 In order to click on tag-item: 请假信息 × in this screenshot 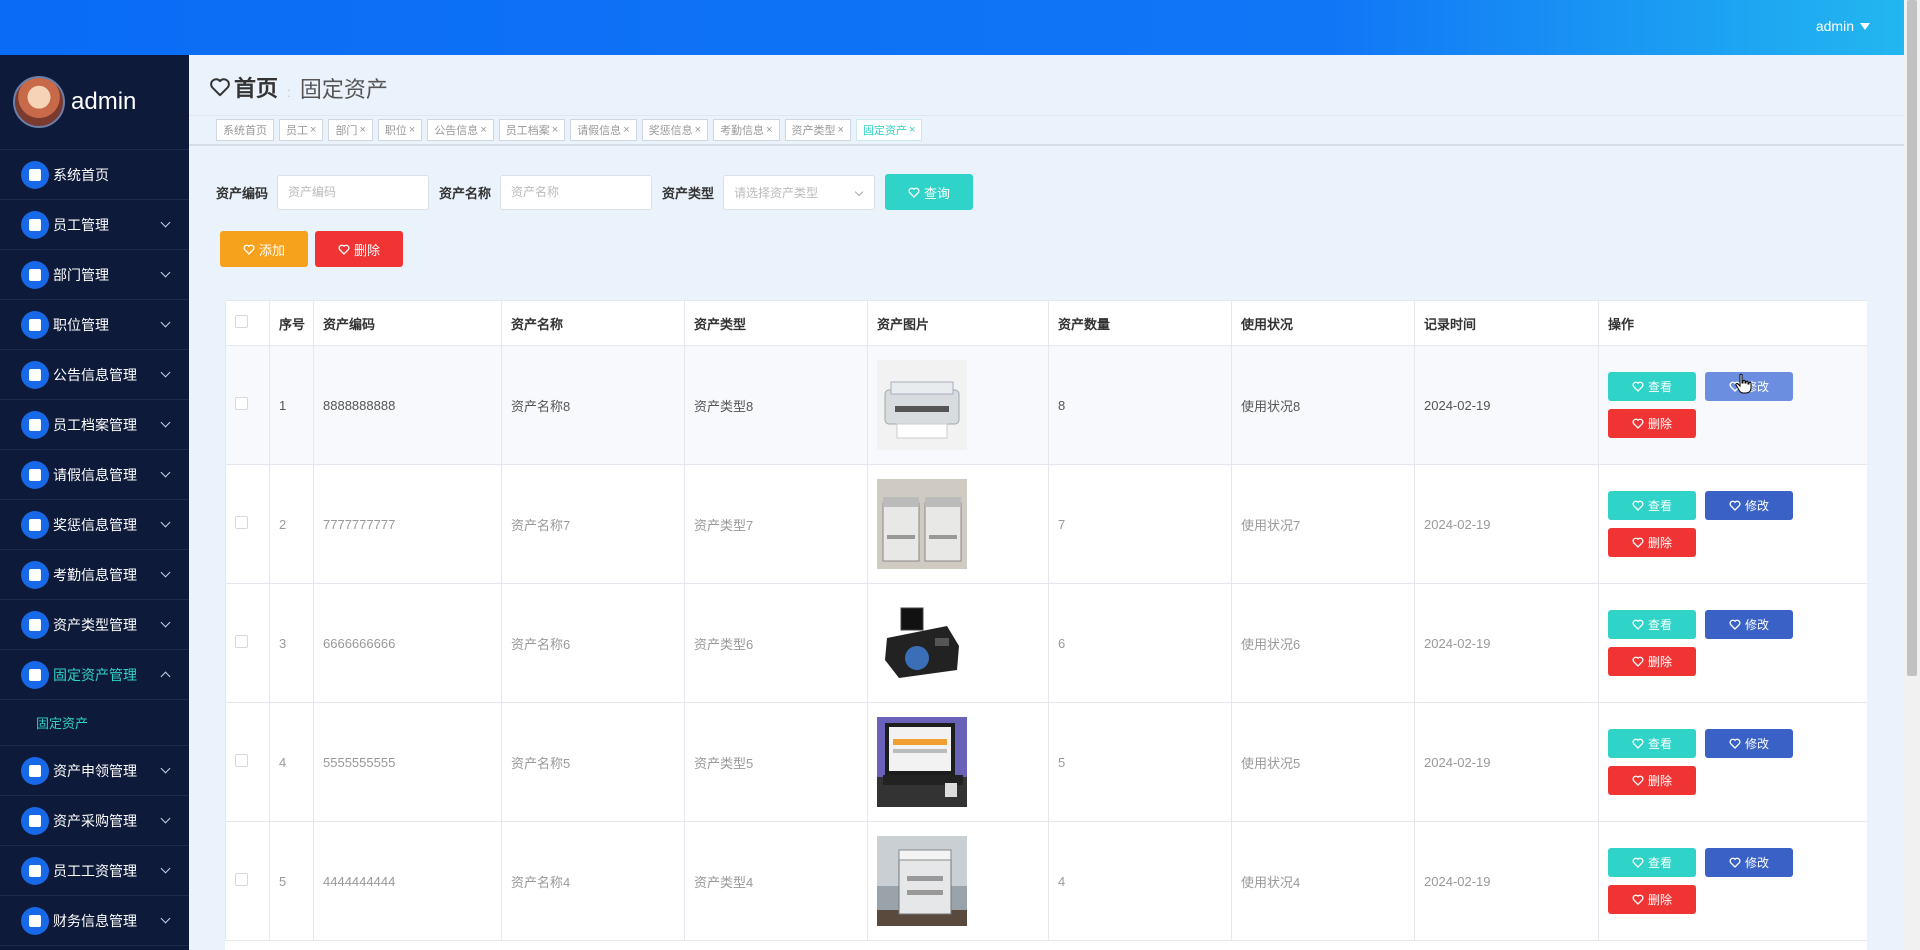, I will do `click(603, 130)`.